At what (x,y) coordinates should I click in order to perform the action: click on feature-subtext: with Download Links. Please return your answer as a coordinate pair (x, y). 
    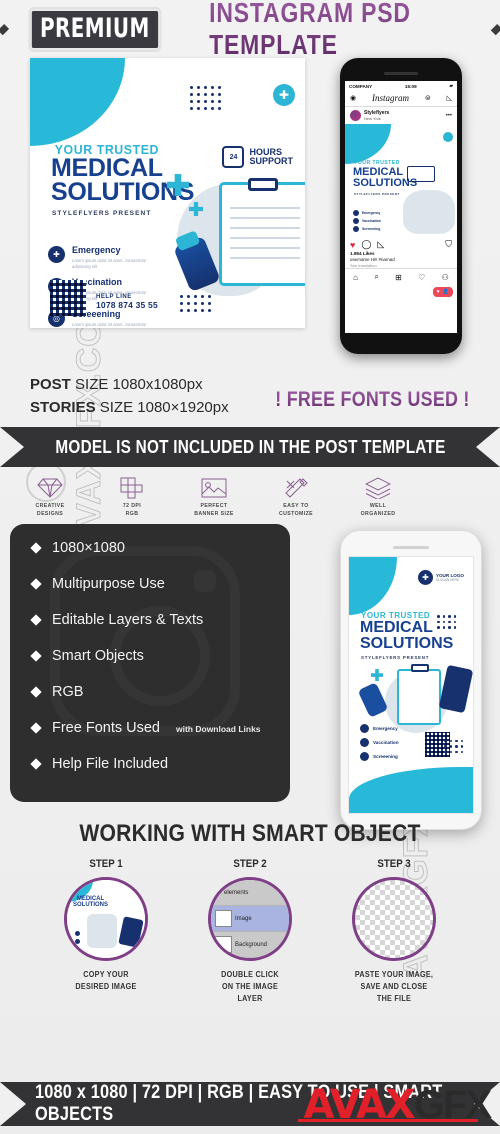
    Looking at the image, I should click on (218, 729).